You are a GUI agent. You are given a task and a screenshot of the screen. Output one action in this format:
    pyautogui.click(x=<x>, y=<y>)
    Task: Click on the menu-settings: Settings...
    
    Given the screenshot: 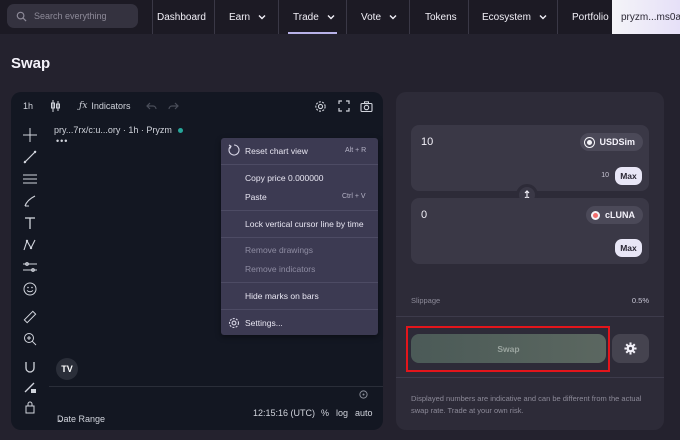 What is the action you would take?
    pyautogui.click(x=264, y=323)
    